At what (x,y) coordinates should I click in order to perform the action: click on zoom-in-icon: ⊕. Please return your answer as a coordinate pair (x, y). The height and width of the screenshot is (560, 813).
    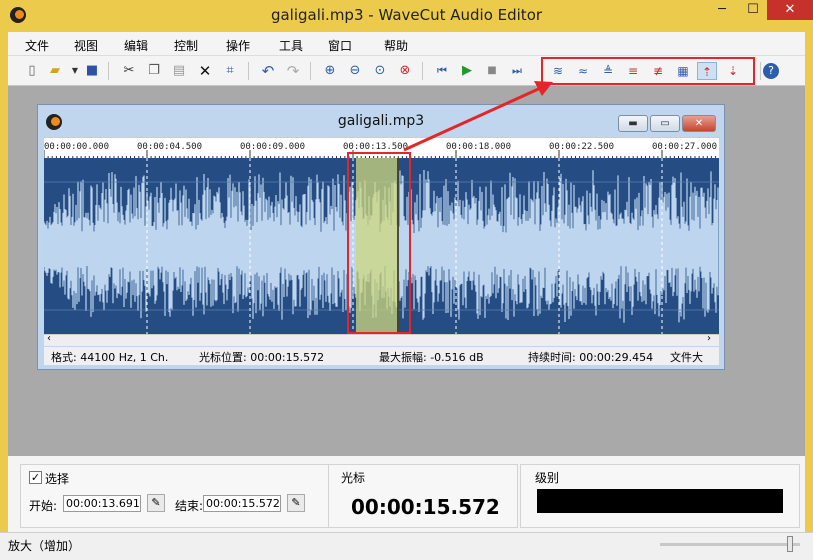
    Looking at the image, I should click on (330, 71).